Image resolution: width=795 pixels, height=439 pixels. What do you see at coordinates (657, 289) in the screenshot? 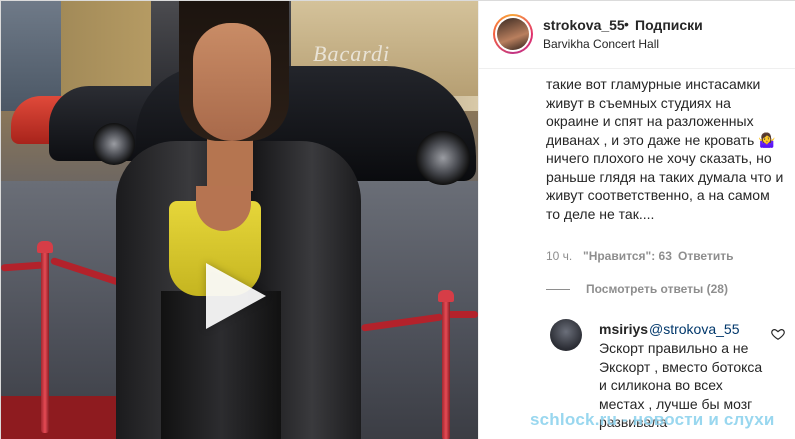
I see `view-replies-button: Посмотреть ответы (28)` at bounding box center [657, 289].